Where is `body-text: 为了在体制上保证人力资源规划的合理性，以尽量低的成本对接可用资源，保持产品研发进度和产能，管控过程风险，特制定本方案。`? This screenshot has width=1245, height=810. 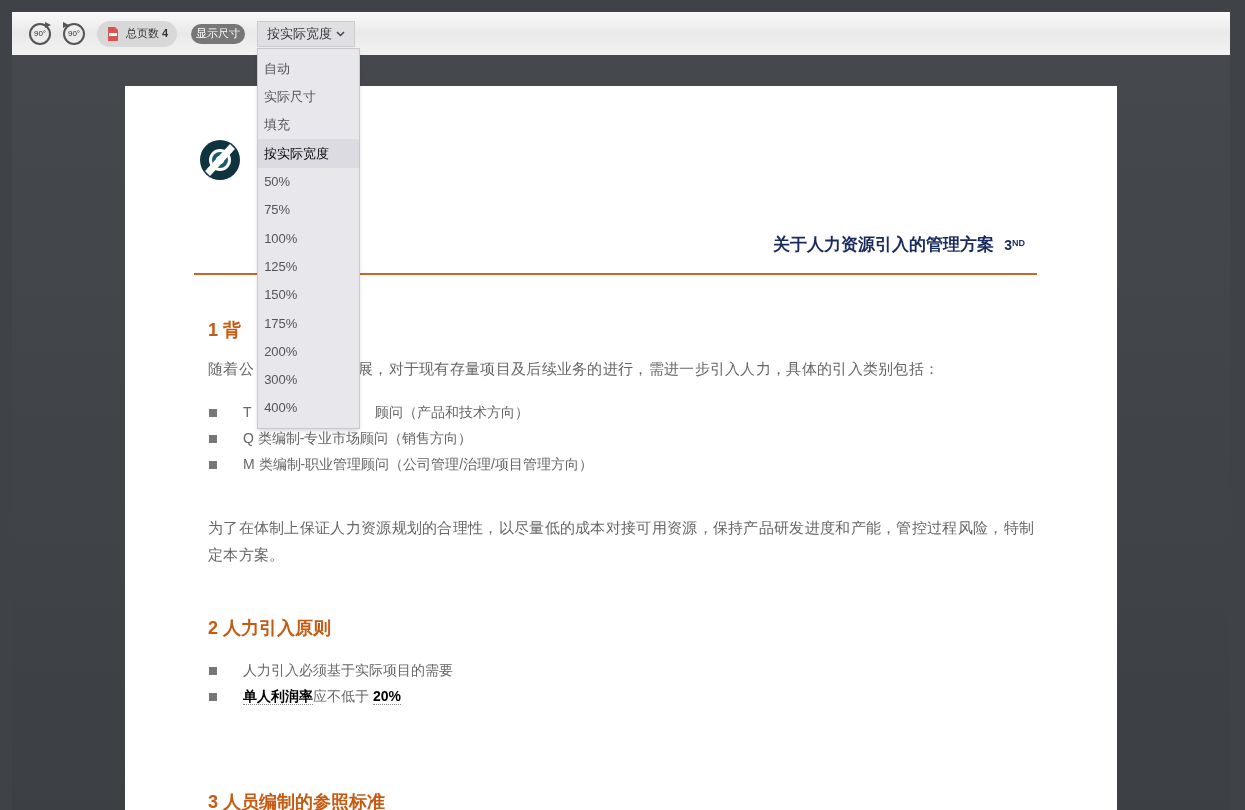
body-text: 为了在体制上保证人力资源规划的合理性，以尽量低的成本对接可用资源，保持产品研发进度和产能，管控过程风险，特制定本方案。 is located at coordinates (622, 541).